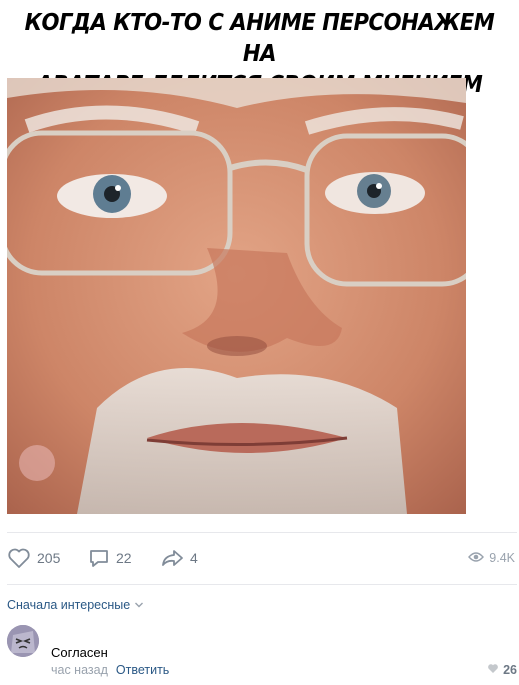 This screenshot has width=519, height=685. What do you see at coordinates (79, 652) in the screenshot?
I see `comment-text: Согласен` at bounding box center [79, 652].